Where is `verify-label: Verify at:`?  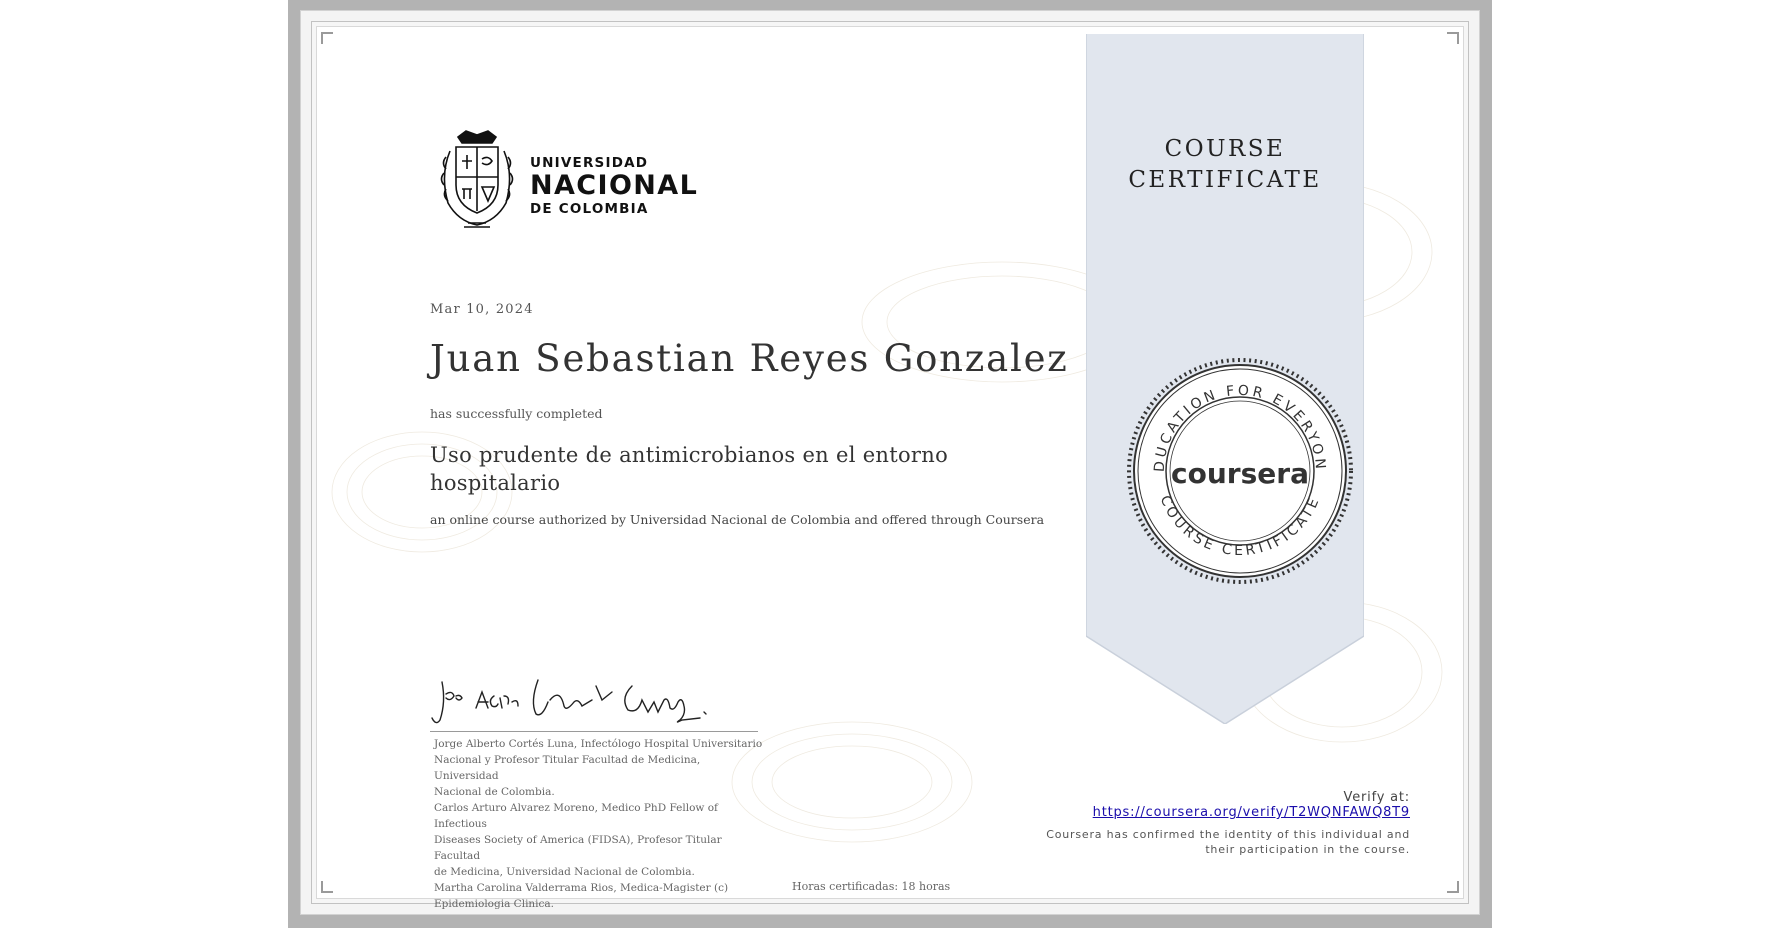 verify-label: Verify at: is located at coordinates (1376, 797).